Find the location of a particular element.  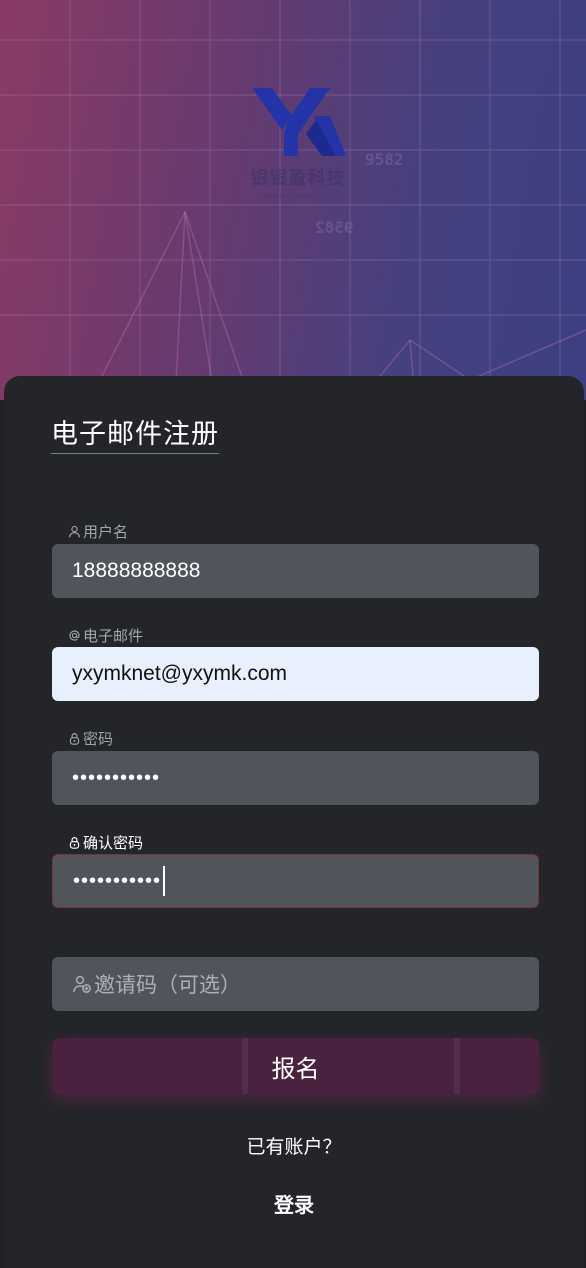

confirm-password-label-text: 确认密码 is located at coordinates (113, 843).